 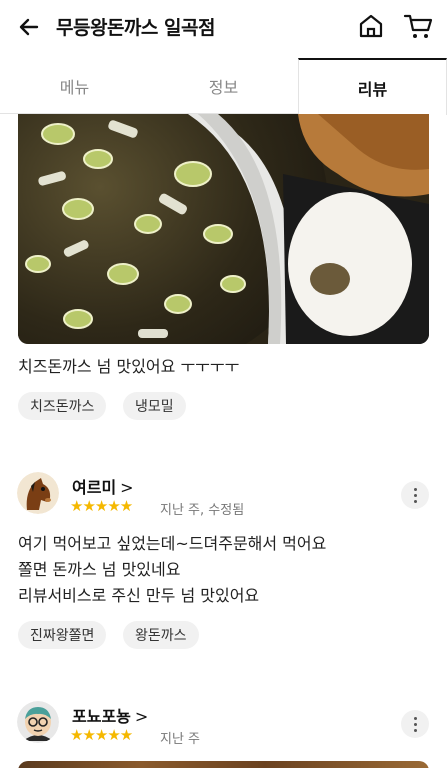 What do you see at coordinates (139, 595) in the screenshot?
I see `review-text-line: 리뷰서비스로 주신 만두 넘 맛있어요` at bounding box center [139, 595].